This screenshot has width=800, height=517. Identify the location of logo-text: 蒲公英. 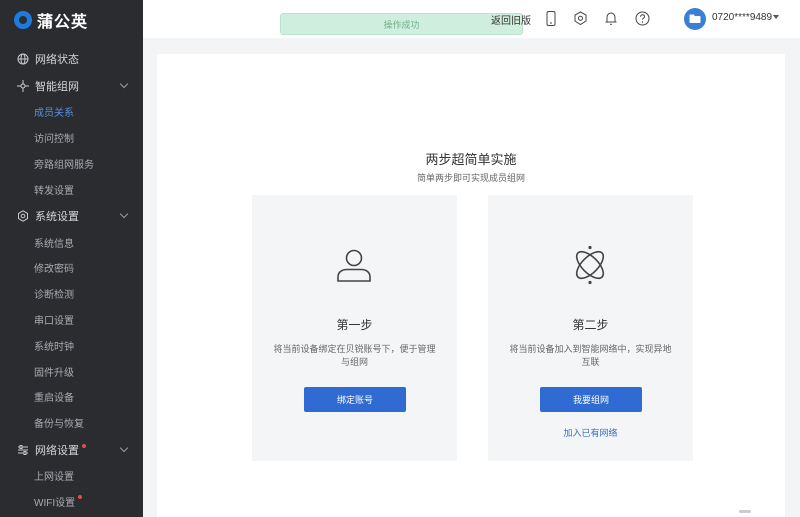
(63, 22).